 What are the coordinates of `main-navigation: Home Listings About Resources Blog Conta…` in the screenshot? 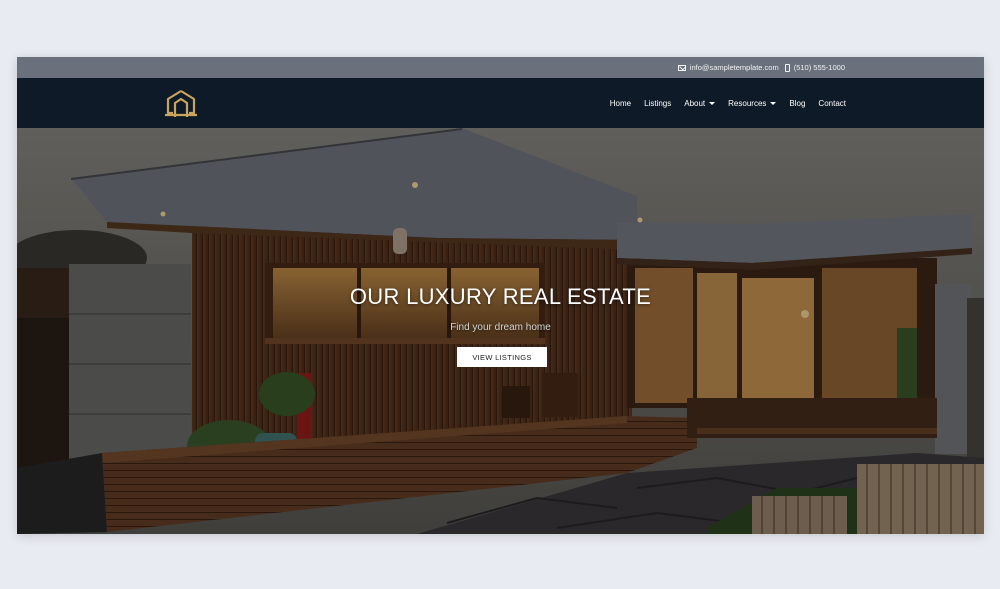 It's located at (500, 103).